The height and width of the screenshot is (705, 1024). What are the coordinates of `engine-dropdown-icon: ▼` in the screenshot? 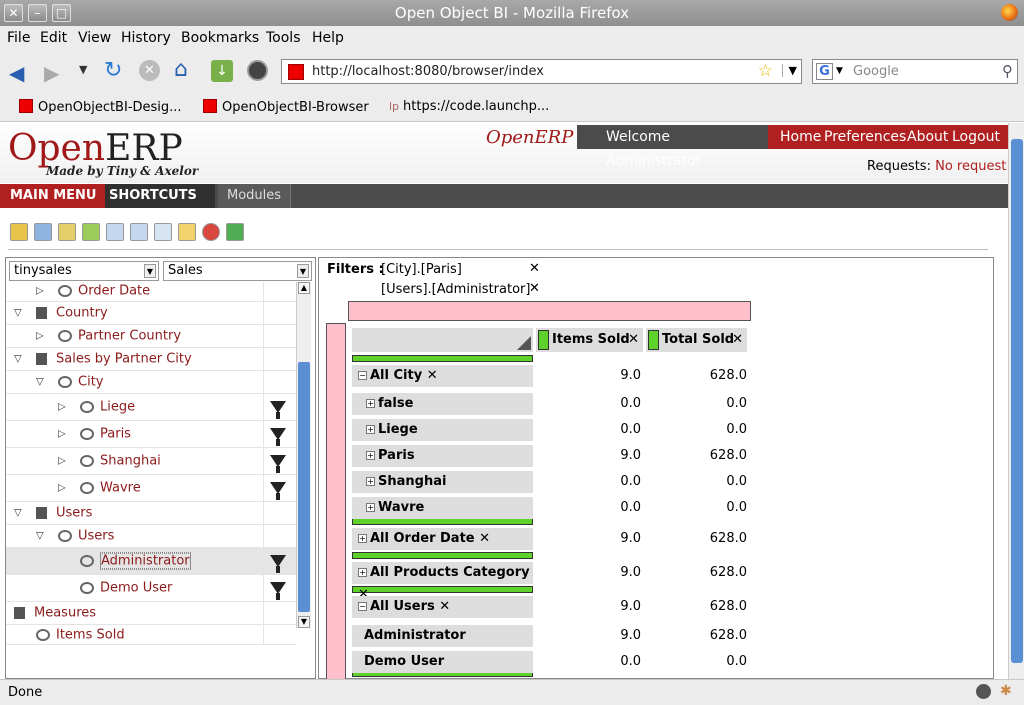 It's located at (839, 71).